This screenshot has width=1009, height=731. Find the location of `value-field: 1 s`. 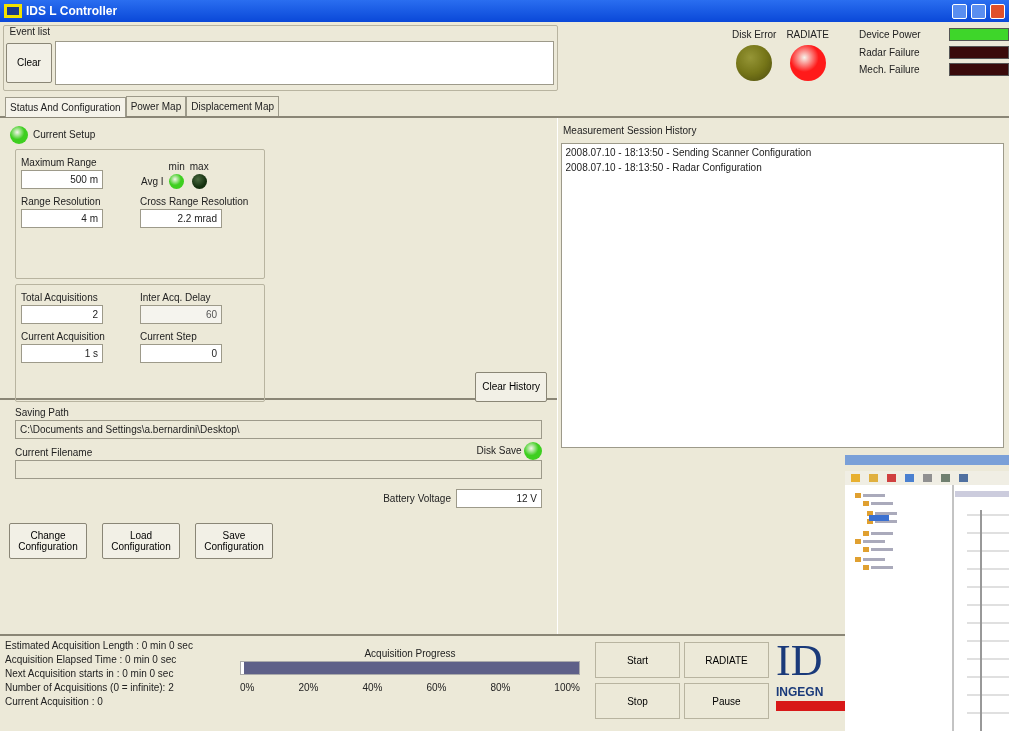

value-field: 1 s is located at coordinates (62, 353).